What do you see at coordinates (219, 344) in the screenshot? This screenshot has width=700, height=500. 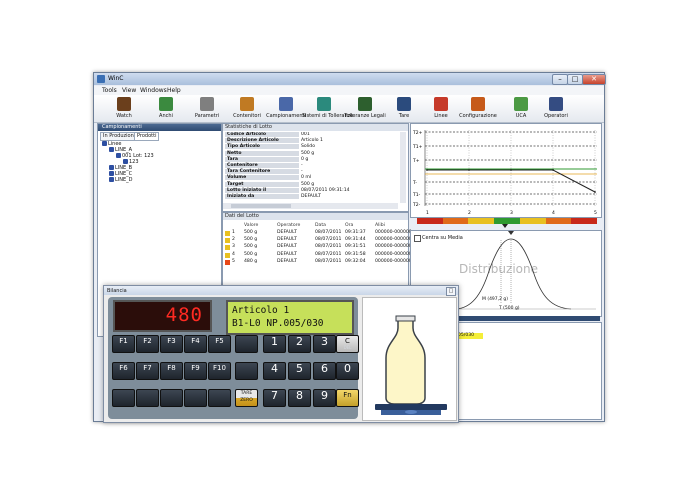 I see `key-f5-button: F5` at bounding box center [219, 344].